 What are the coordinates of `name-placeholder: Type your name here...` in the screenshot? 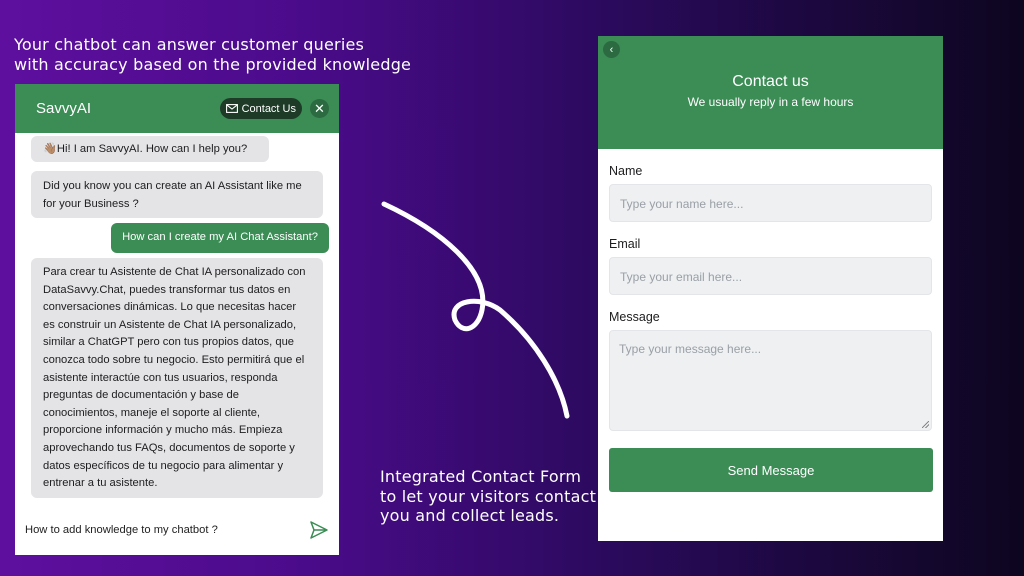 It's located at (682, 204).